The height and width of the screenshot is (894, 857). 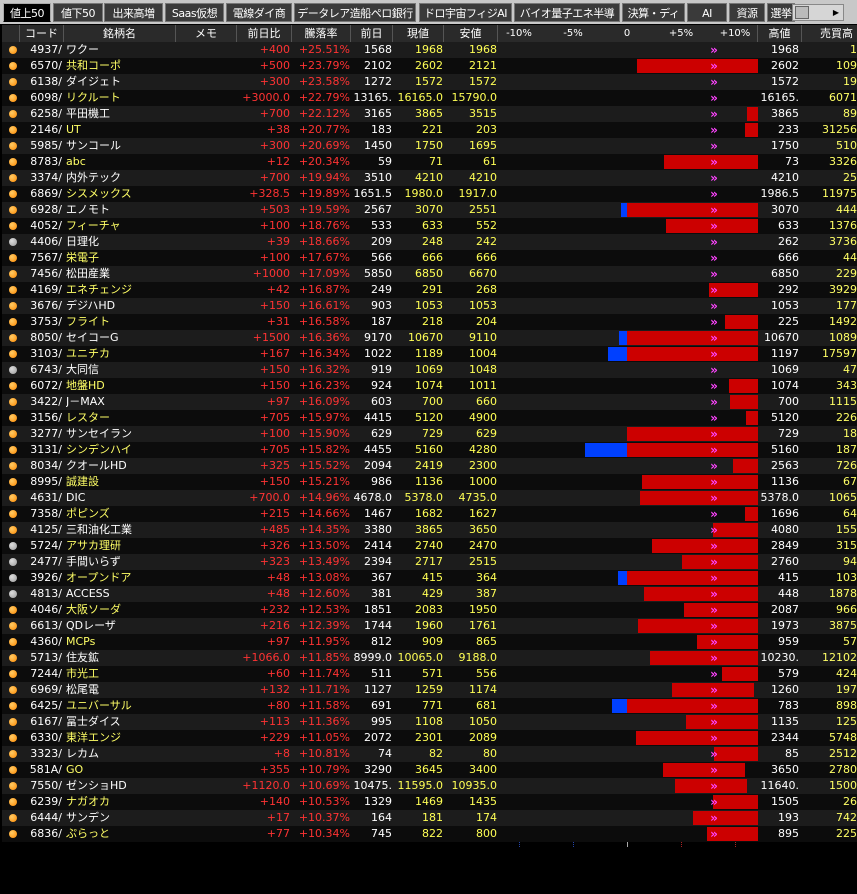 I want to click on stock-name: ユニチカ, so click(x=121, y=354).